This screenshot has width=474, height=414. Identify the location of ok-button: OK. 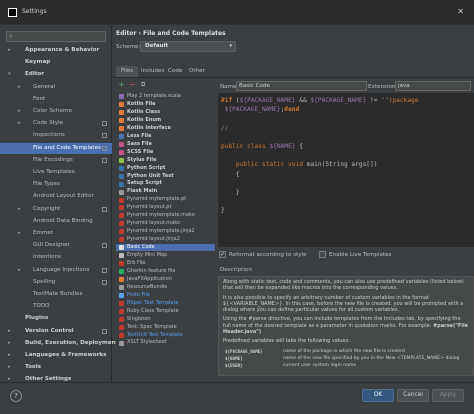
(378, 395).